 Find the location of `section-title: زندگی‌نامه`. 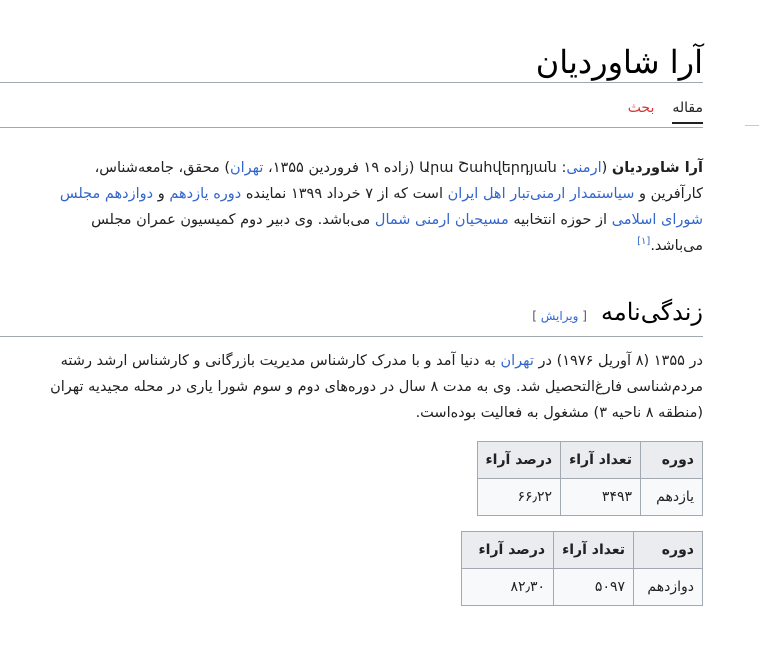

section-title: زندگی‌نامه is located at coordinates (651, 312).